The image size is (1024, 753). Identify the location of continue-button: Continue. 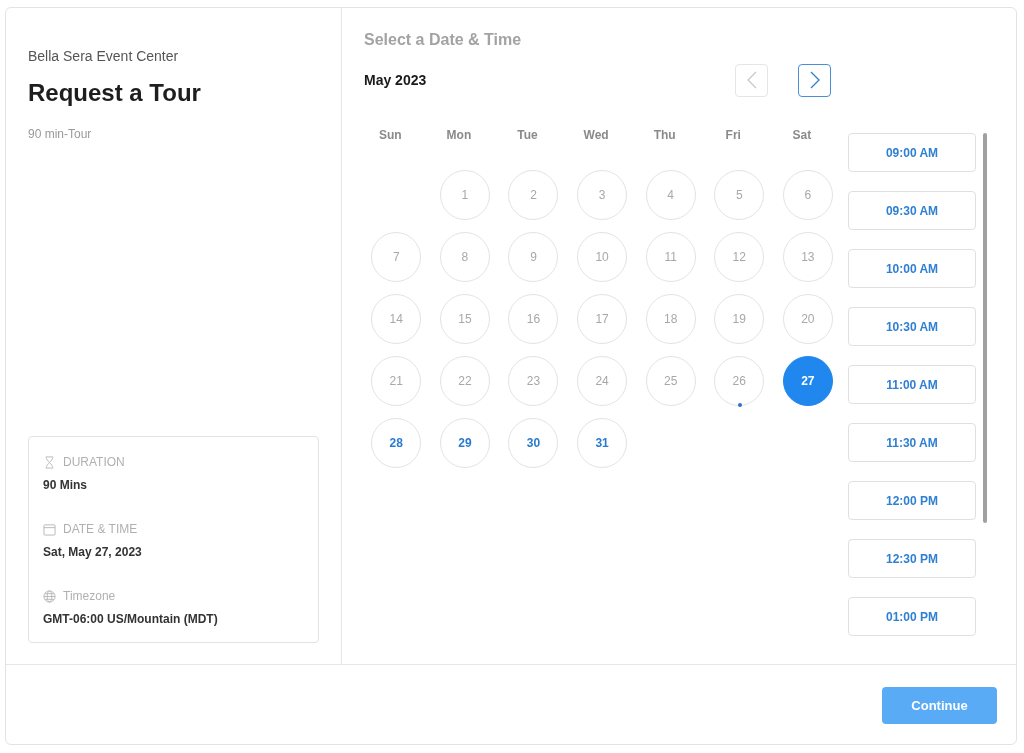
(939, 705).